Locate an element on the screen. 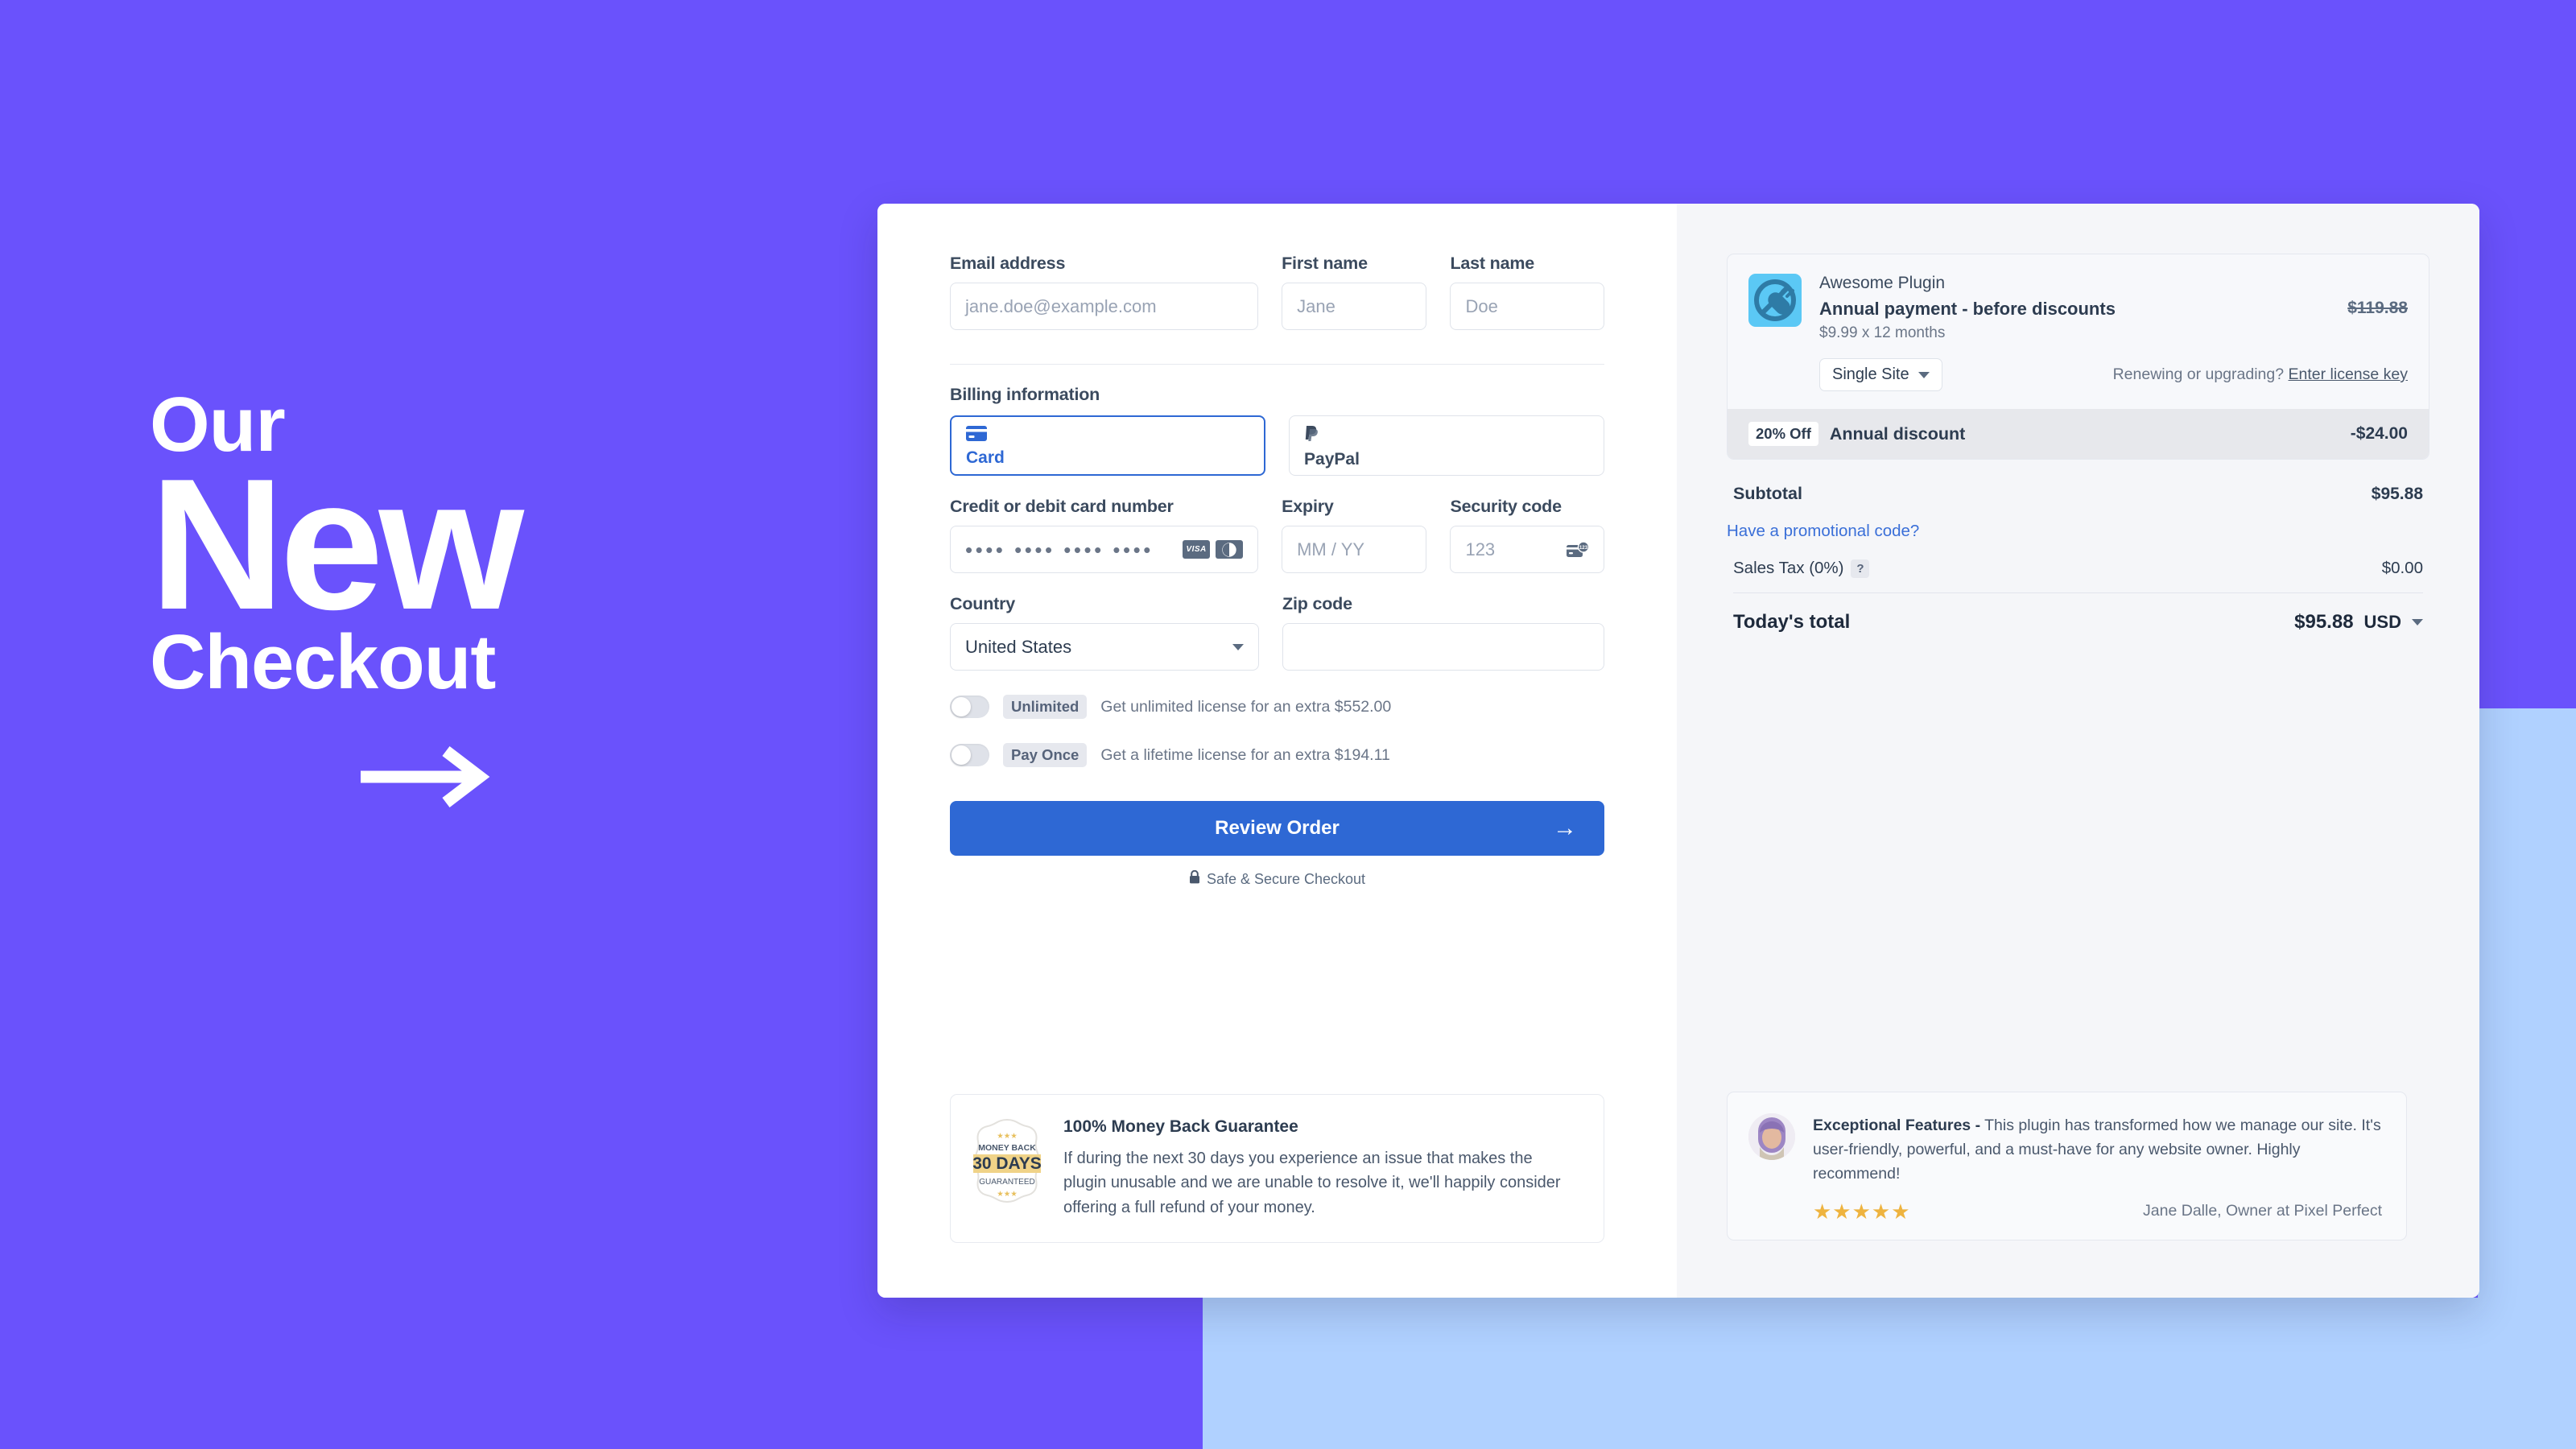 The width and height of the screenshot is (2576, 1449). first-name-group: First name Jane is located at coordinates (1354, 292).